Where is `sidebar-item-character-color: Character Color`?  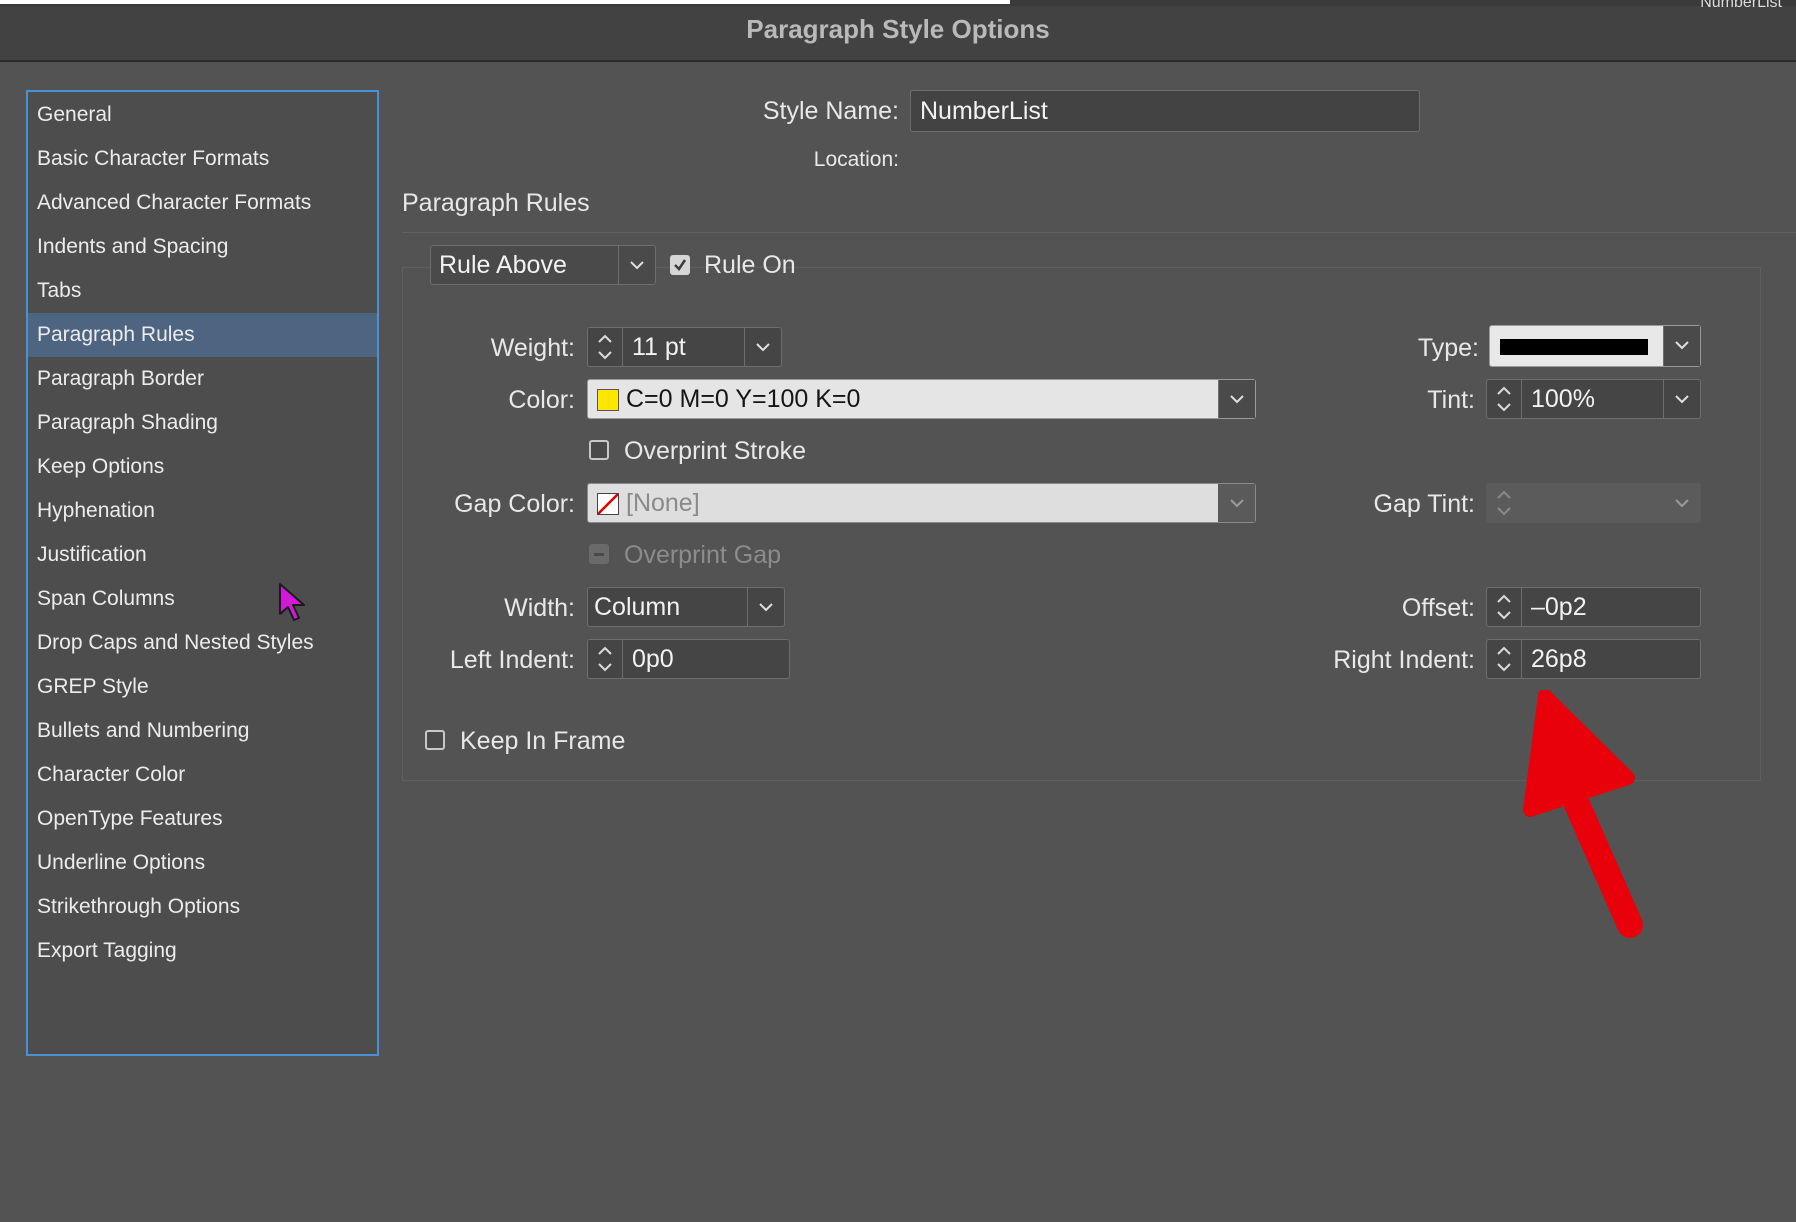
sidebar-item-character-color: Character Color is located at coordinates (202, 775).